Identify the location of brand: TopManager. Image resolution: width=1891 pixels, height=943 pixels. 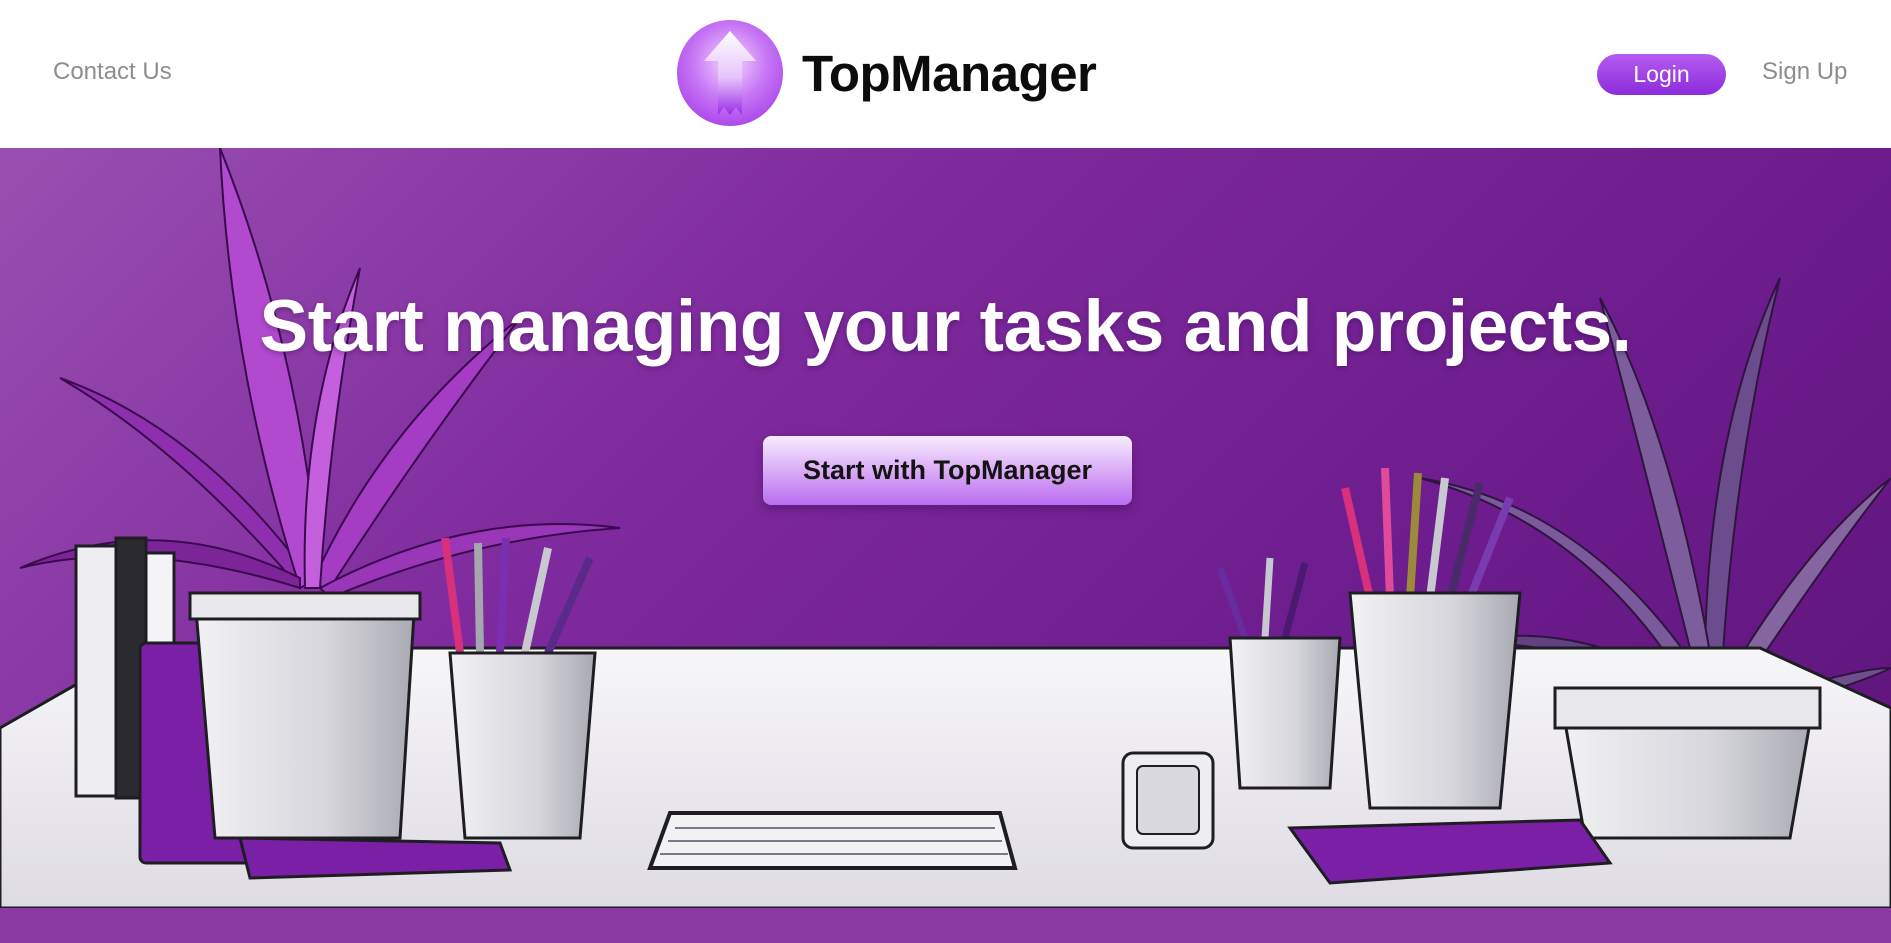
(887, 73).